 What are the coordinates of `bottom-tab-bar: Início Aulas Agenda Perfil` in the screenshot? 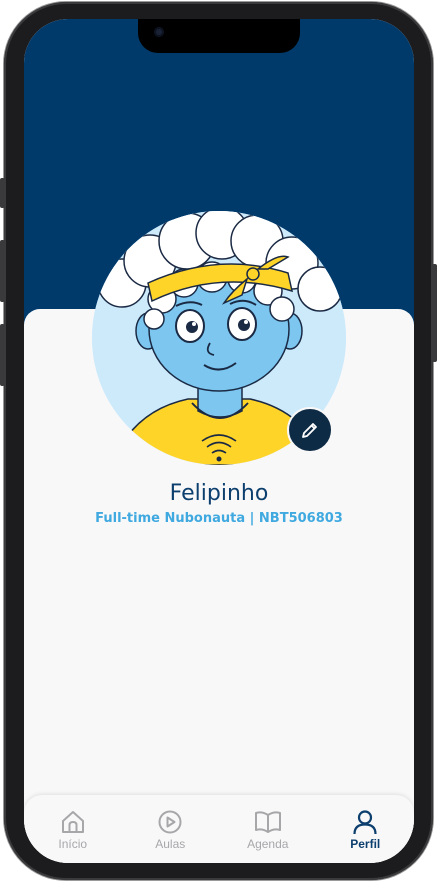 It's located at (219, 829).